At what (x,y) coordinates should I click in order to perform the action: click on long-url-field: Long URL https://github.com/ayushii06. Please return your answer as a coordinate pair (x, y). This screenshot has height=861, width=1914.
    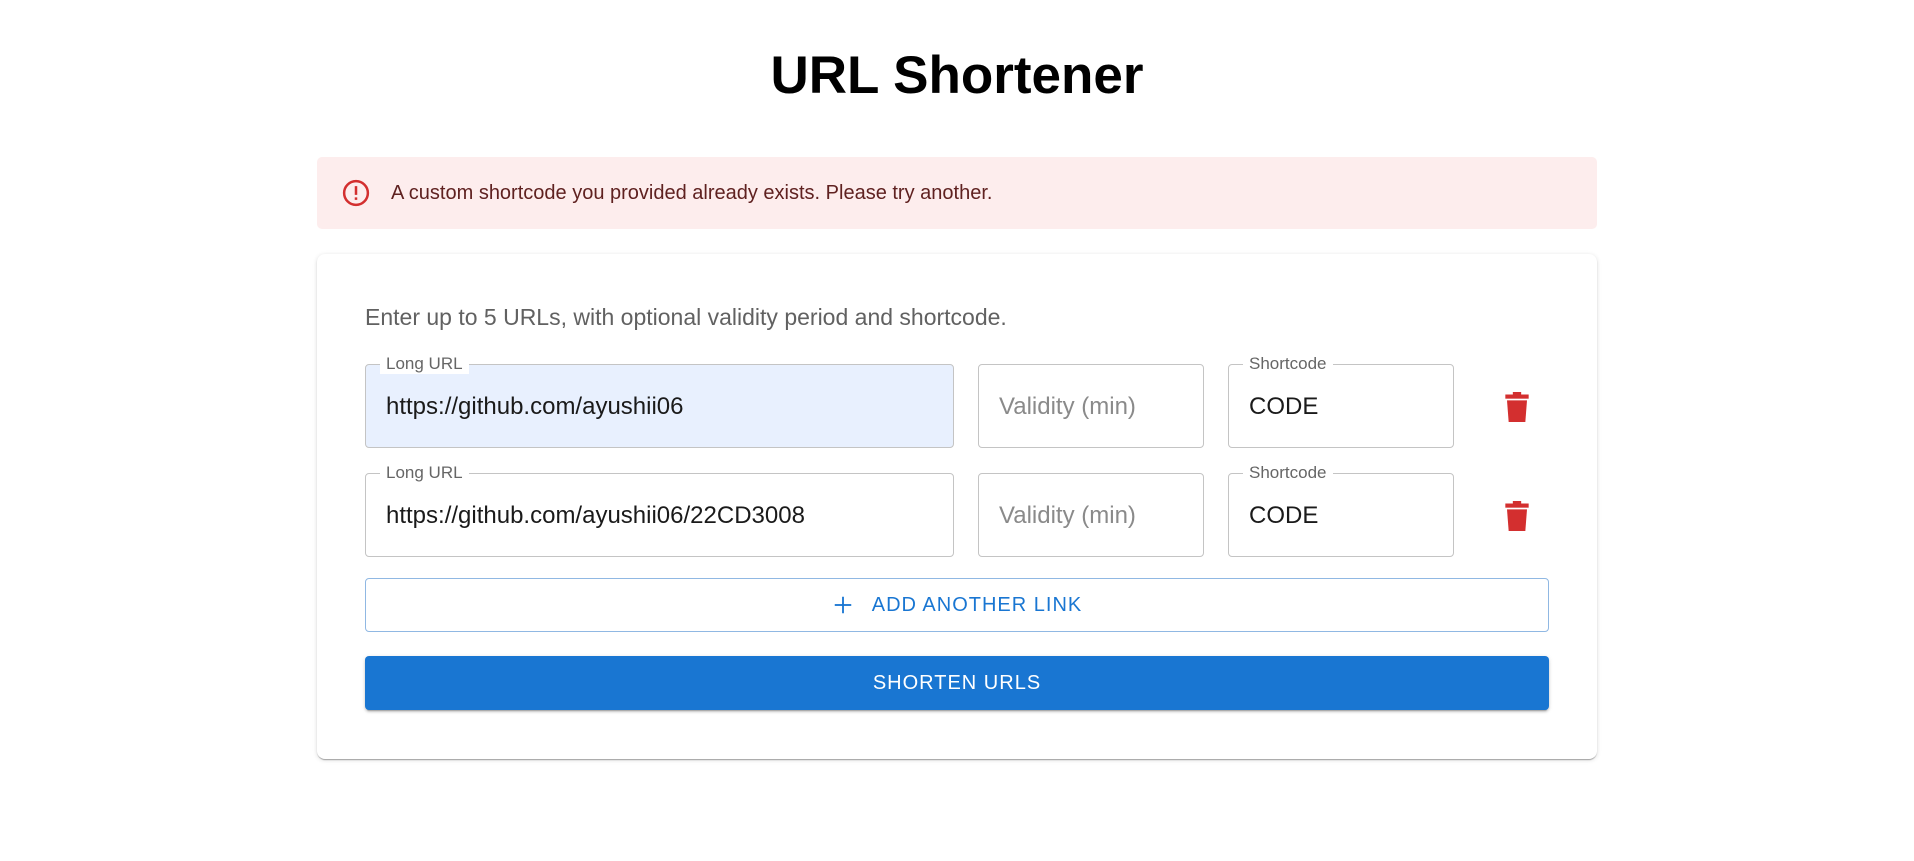
    Looking at the image, I should click on (659, 401).